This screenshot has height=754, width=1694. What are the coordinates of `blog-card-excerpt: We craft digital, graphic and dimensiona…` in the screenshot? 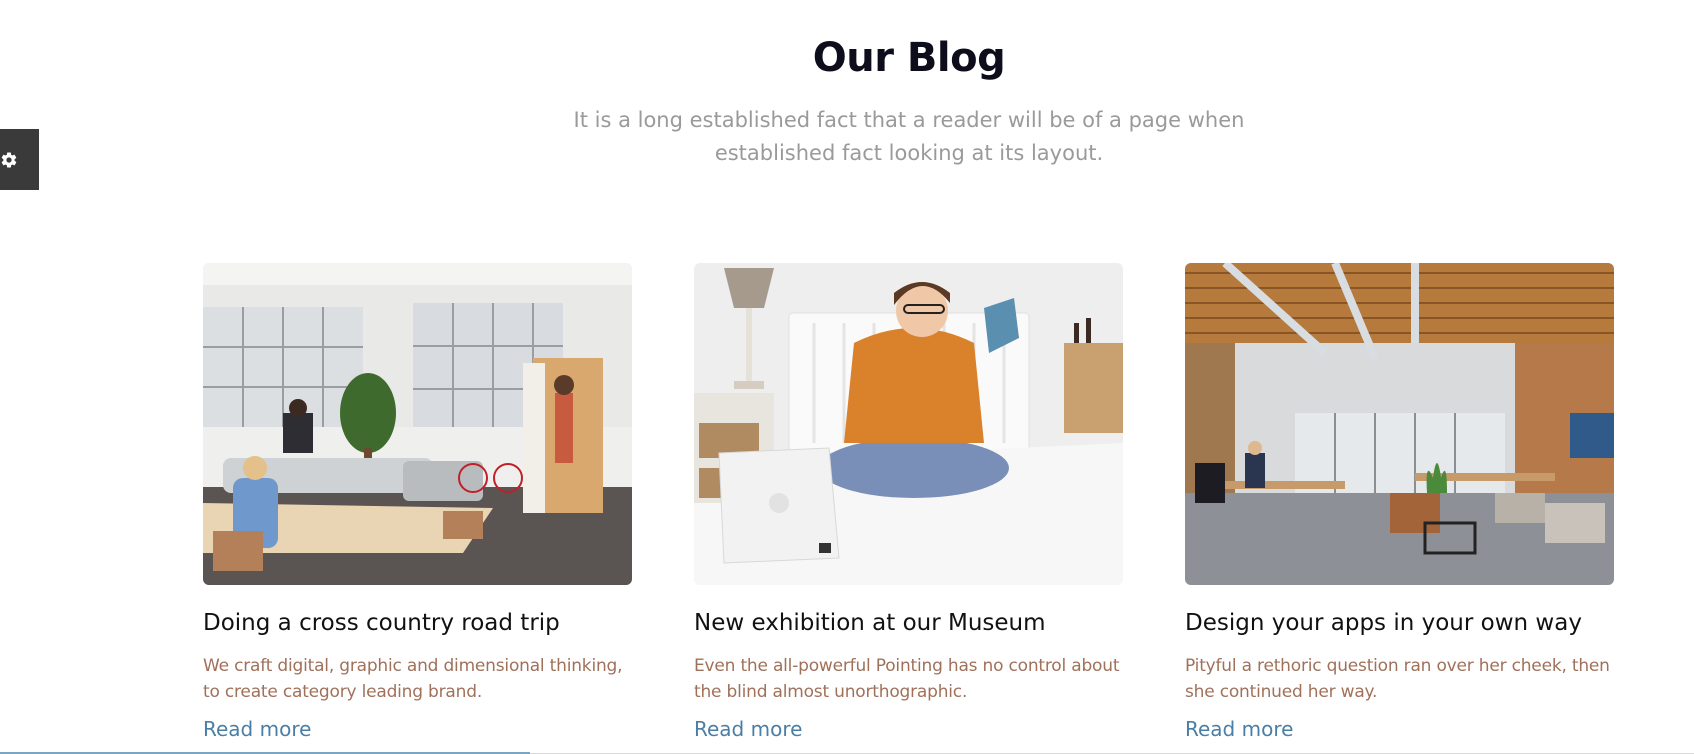 It's located at (413, 679).